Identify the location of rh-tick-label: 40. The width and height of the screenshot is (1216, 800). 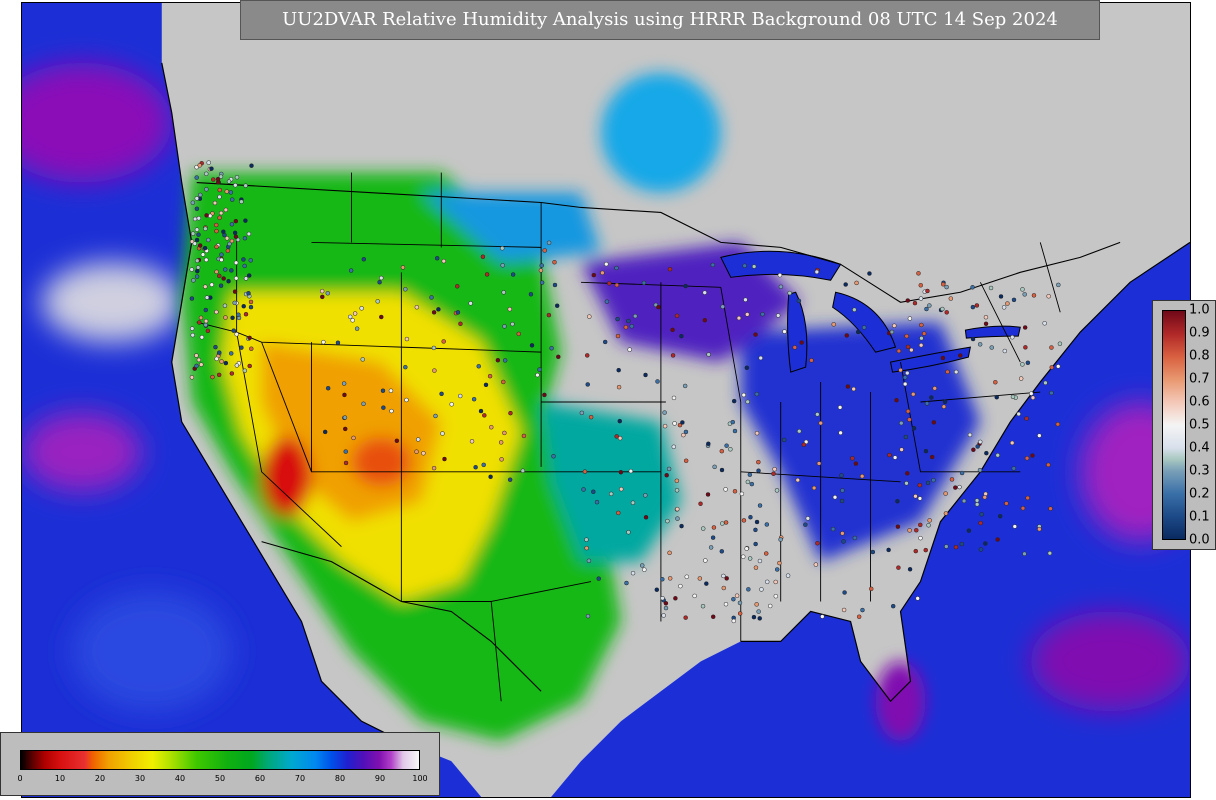
(180, 778).